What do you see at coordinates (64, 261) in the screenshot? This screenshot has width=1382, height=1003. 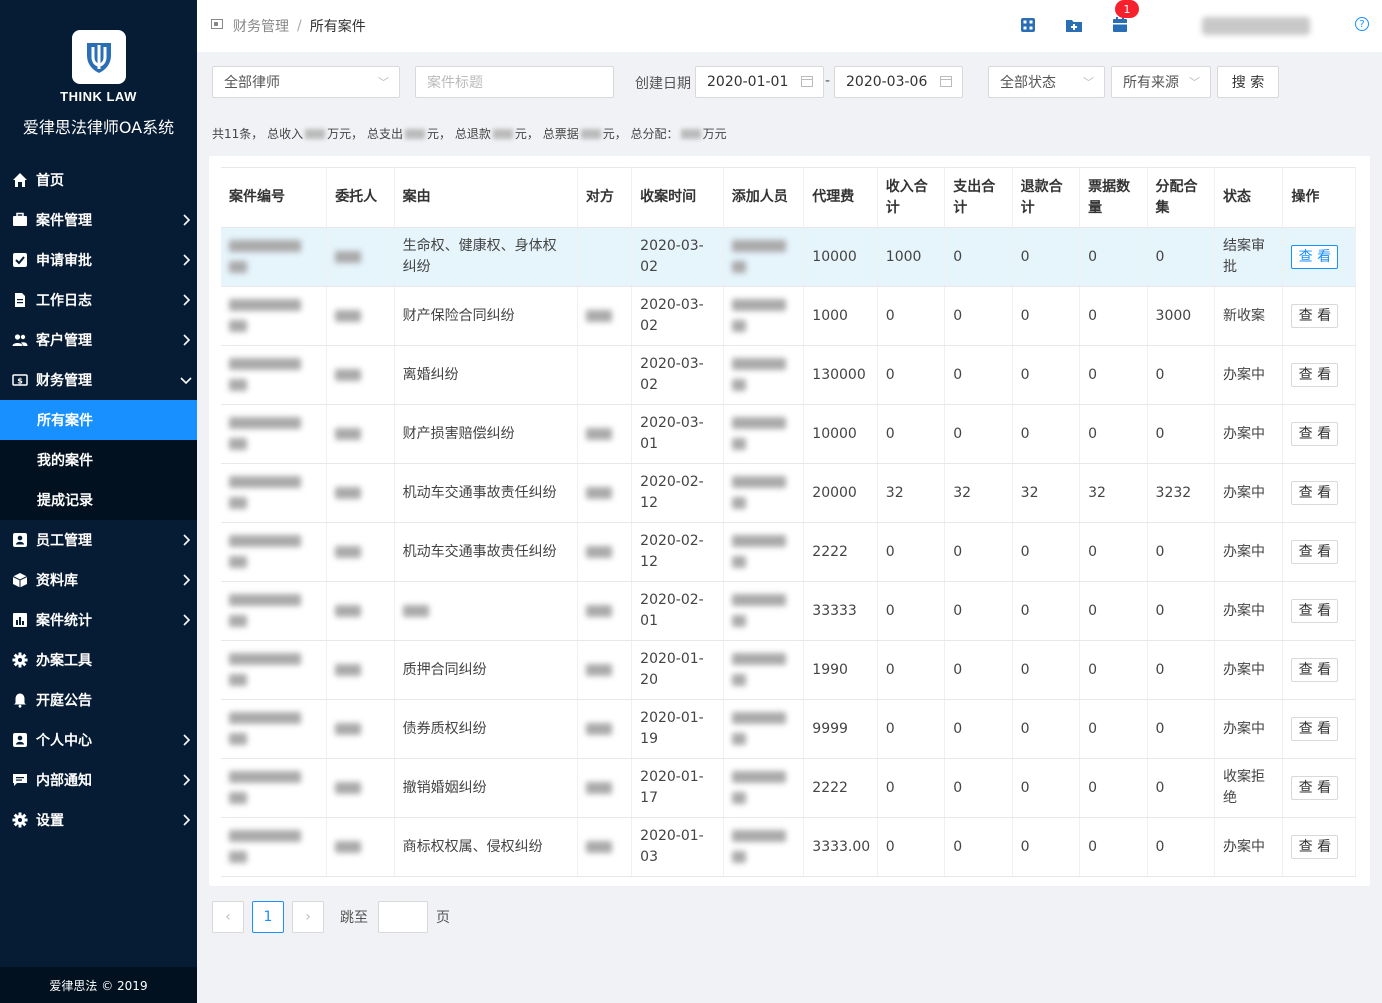 I see `sidebar-item-label: 申请审批` at bounding box center [64, 261].